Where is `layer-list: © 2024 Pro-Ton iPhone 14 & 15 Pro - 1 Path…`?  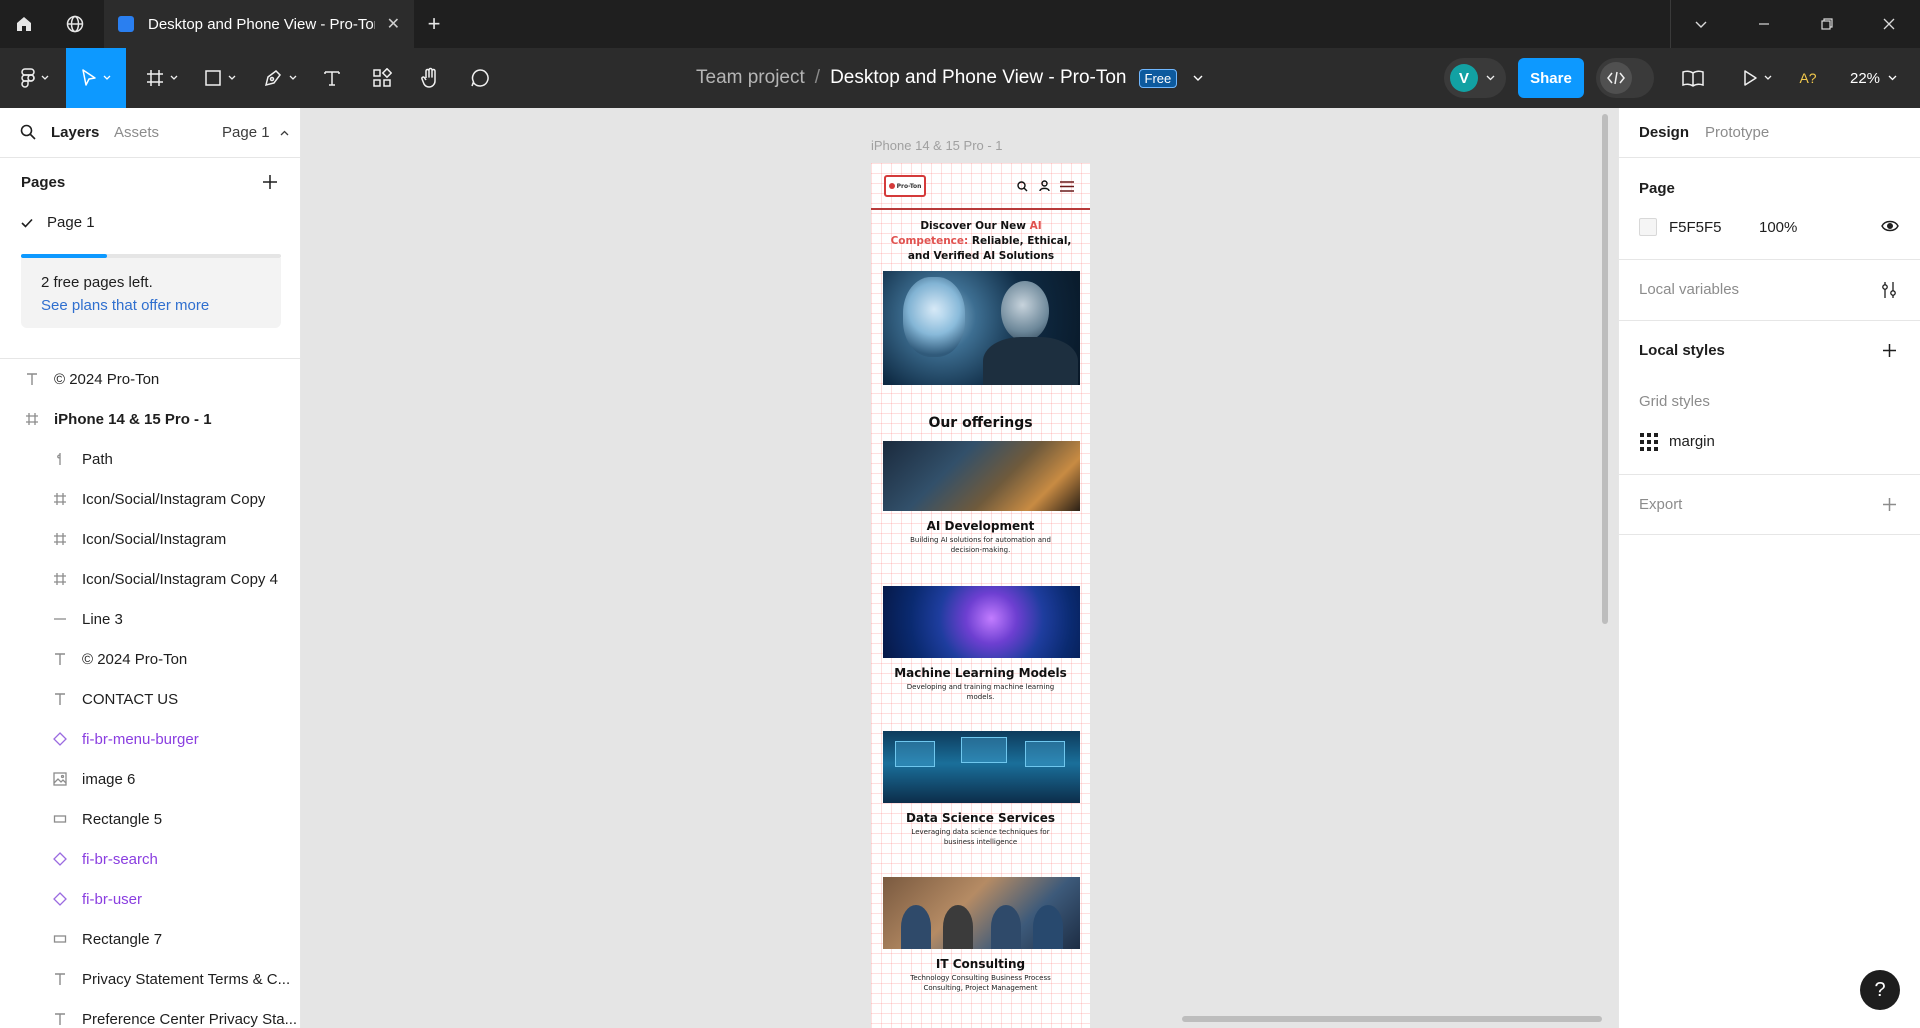 layer-list: © 2024 Pro-Ton iPhone 14 & 15 Pro - 1 Path… is located at coordinates (150, 693).